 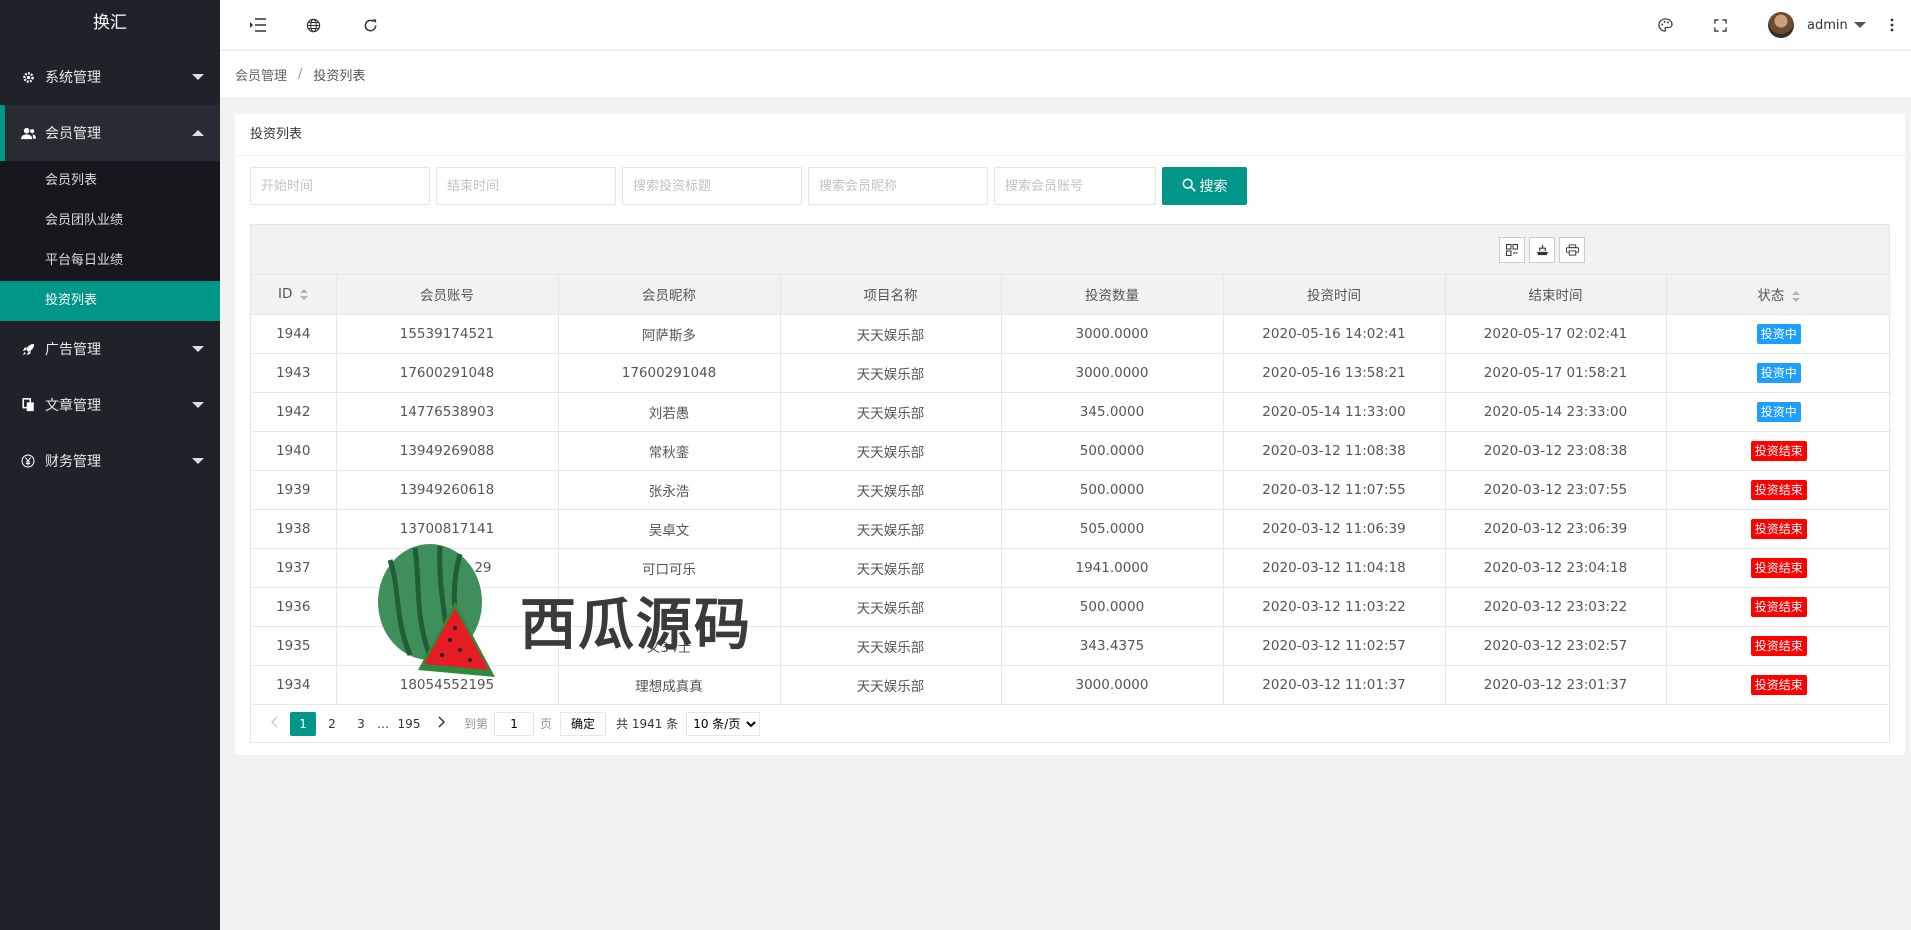 I want to click on cell-id: 1934, so click(x=294, y=684).